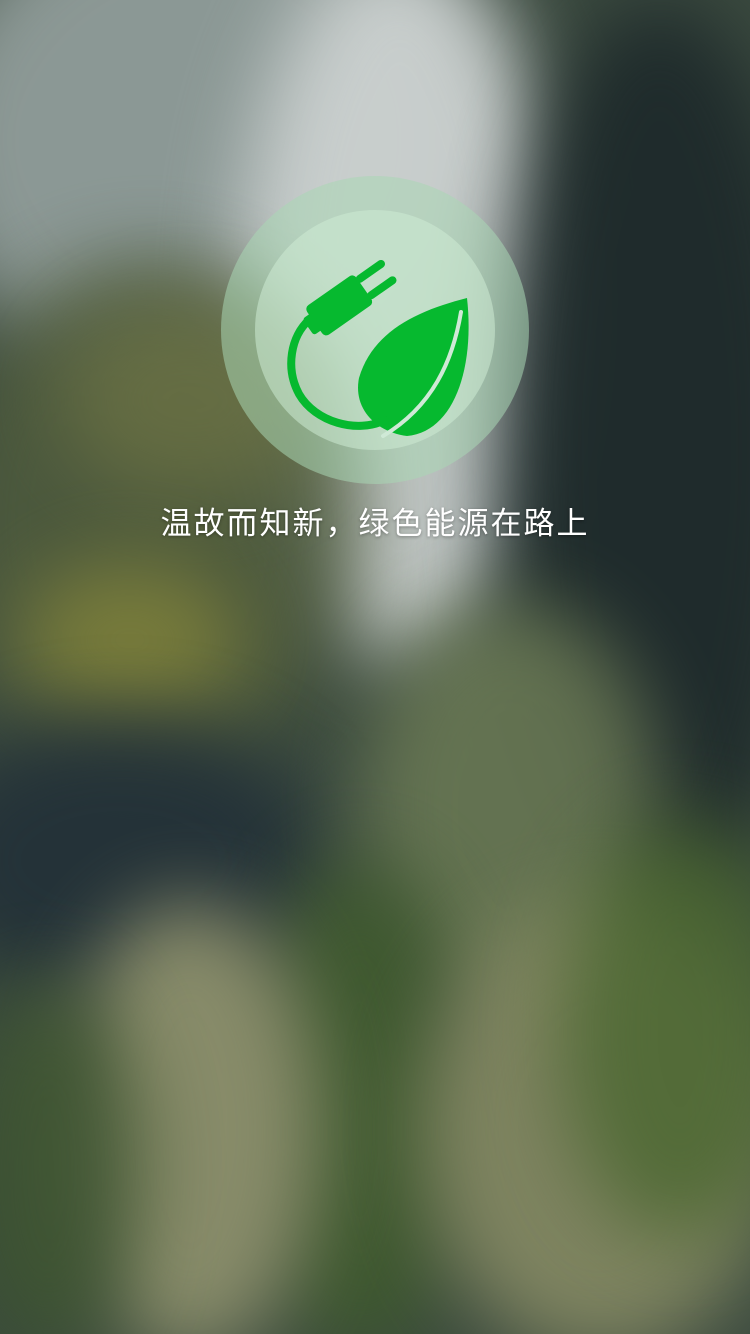 Image resolution: width=750 pixels, height=1334 pixels. What do you see at coordinates (375, 524) in the screenshot?
I see `slogan-text: 温故而知新，绿色能源在路上` at bounding box center [375, 524].